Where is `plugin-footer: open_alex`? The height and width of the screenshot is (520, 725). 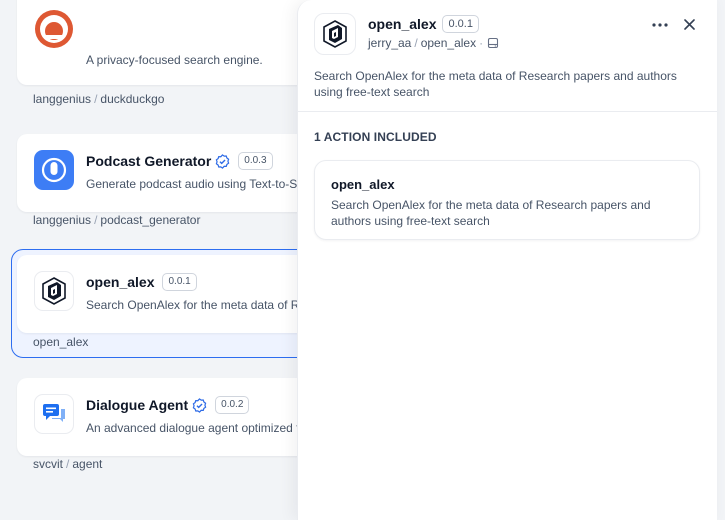
plugin-footer: open_alex is located at coordinates (60, 342).